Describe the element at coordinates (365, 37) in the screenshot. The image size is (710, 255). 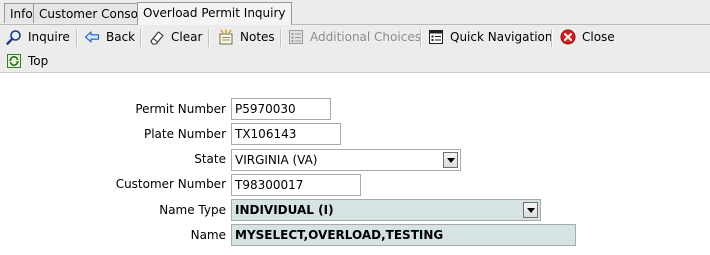
I see `additional-choices-label: Additional Choices` at that location.